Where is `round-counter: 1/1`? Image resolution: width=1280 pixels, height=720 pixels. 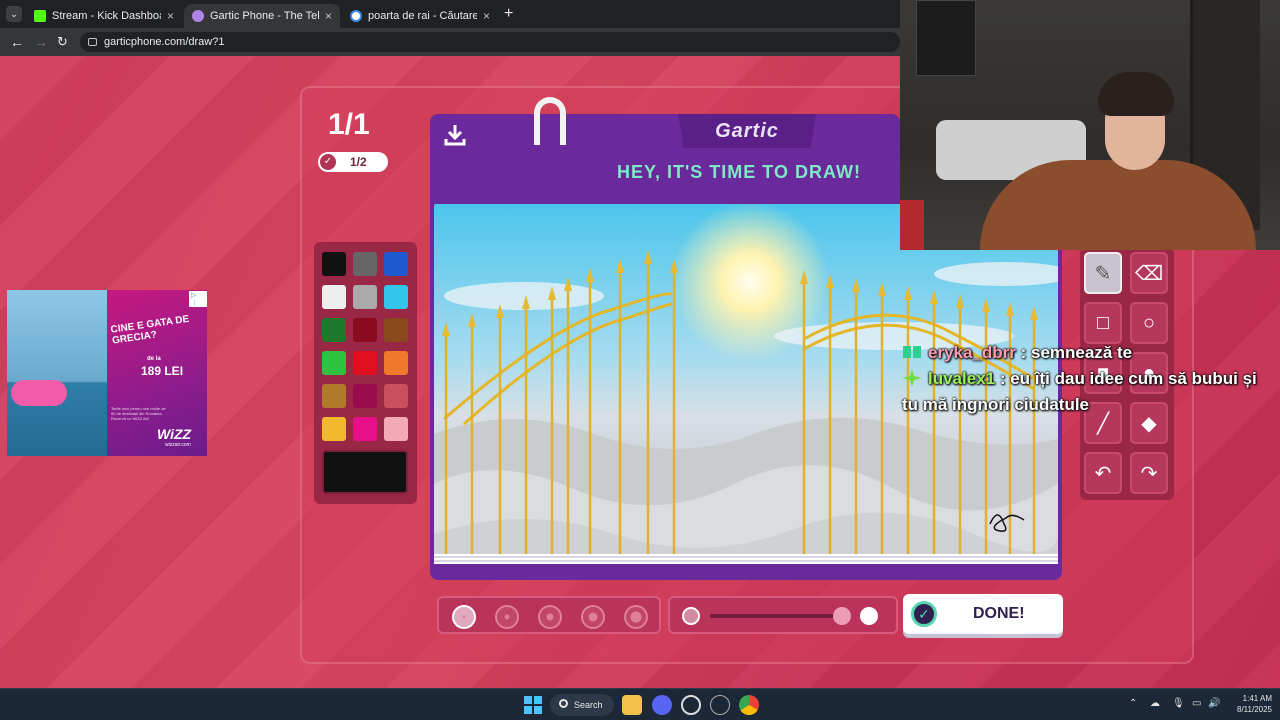 round-counter: 1/1 is located at coordinates (349, 124).